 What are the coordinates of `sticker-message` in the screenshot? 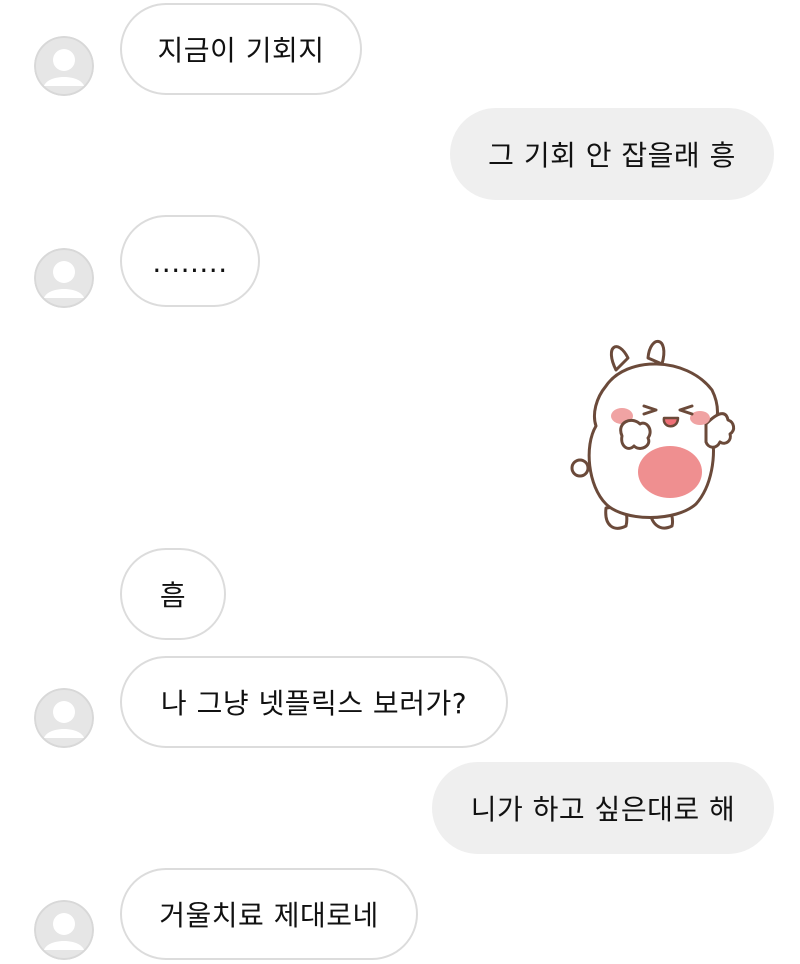 It's located at (656, 434).